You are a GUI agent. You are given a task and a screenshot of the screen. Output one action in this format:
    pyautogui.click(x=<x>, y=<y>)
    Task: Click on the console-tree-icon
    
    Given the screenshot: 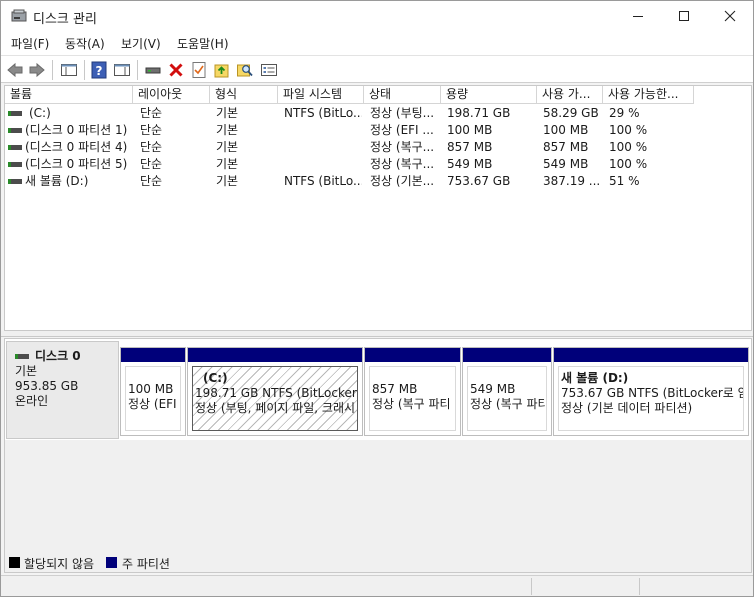 What is the action you would take?
    pyautogui.click(x=69, y=70)
    